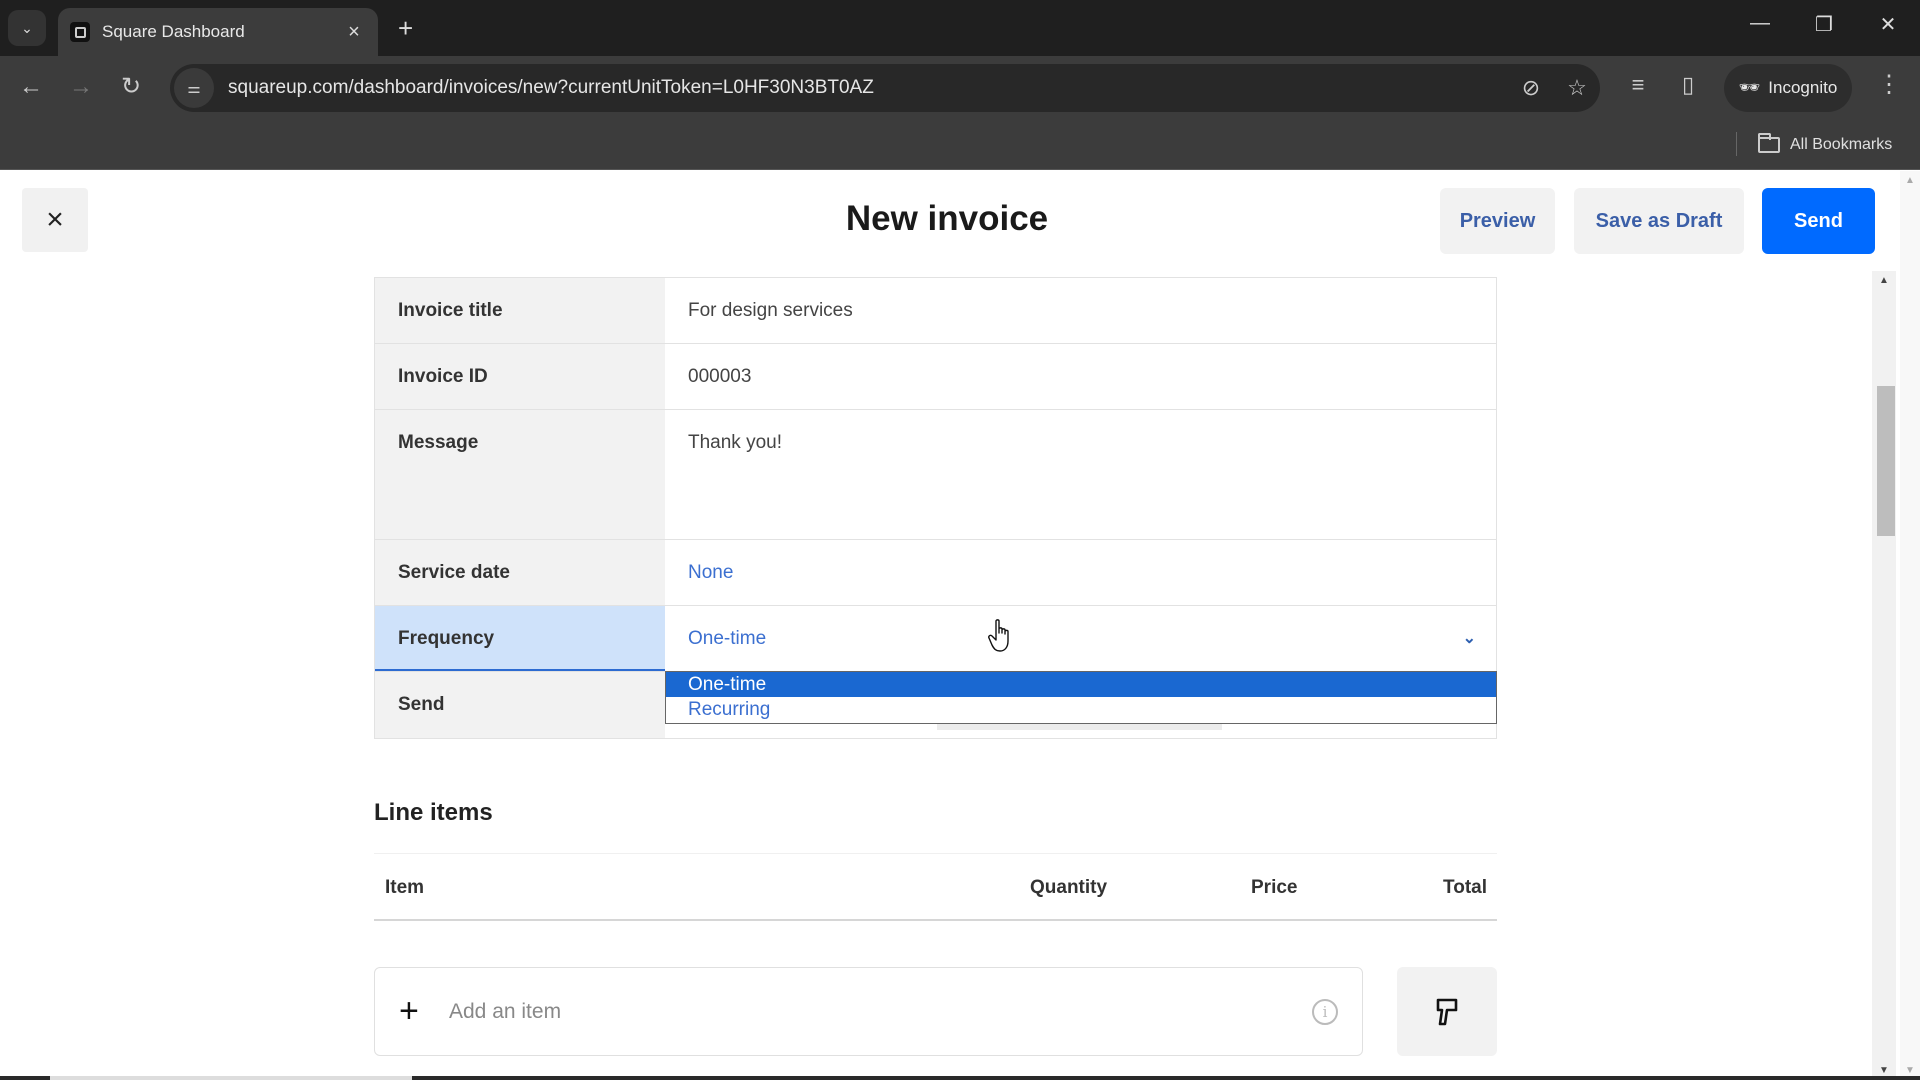 This screenshot has width=1920, height=1080. Describe the element at coordinates (727, 638) in the screenshot. I see `frequency-selected-value: One-time` at that location.